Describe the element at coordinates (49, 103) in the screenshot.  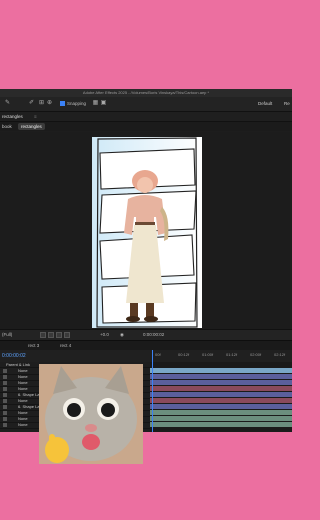
I see `anchor-icon: ⊕` at that location.